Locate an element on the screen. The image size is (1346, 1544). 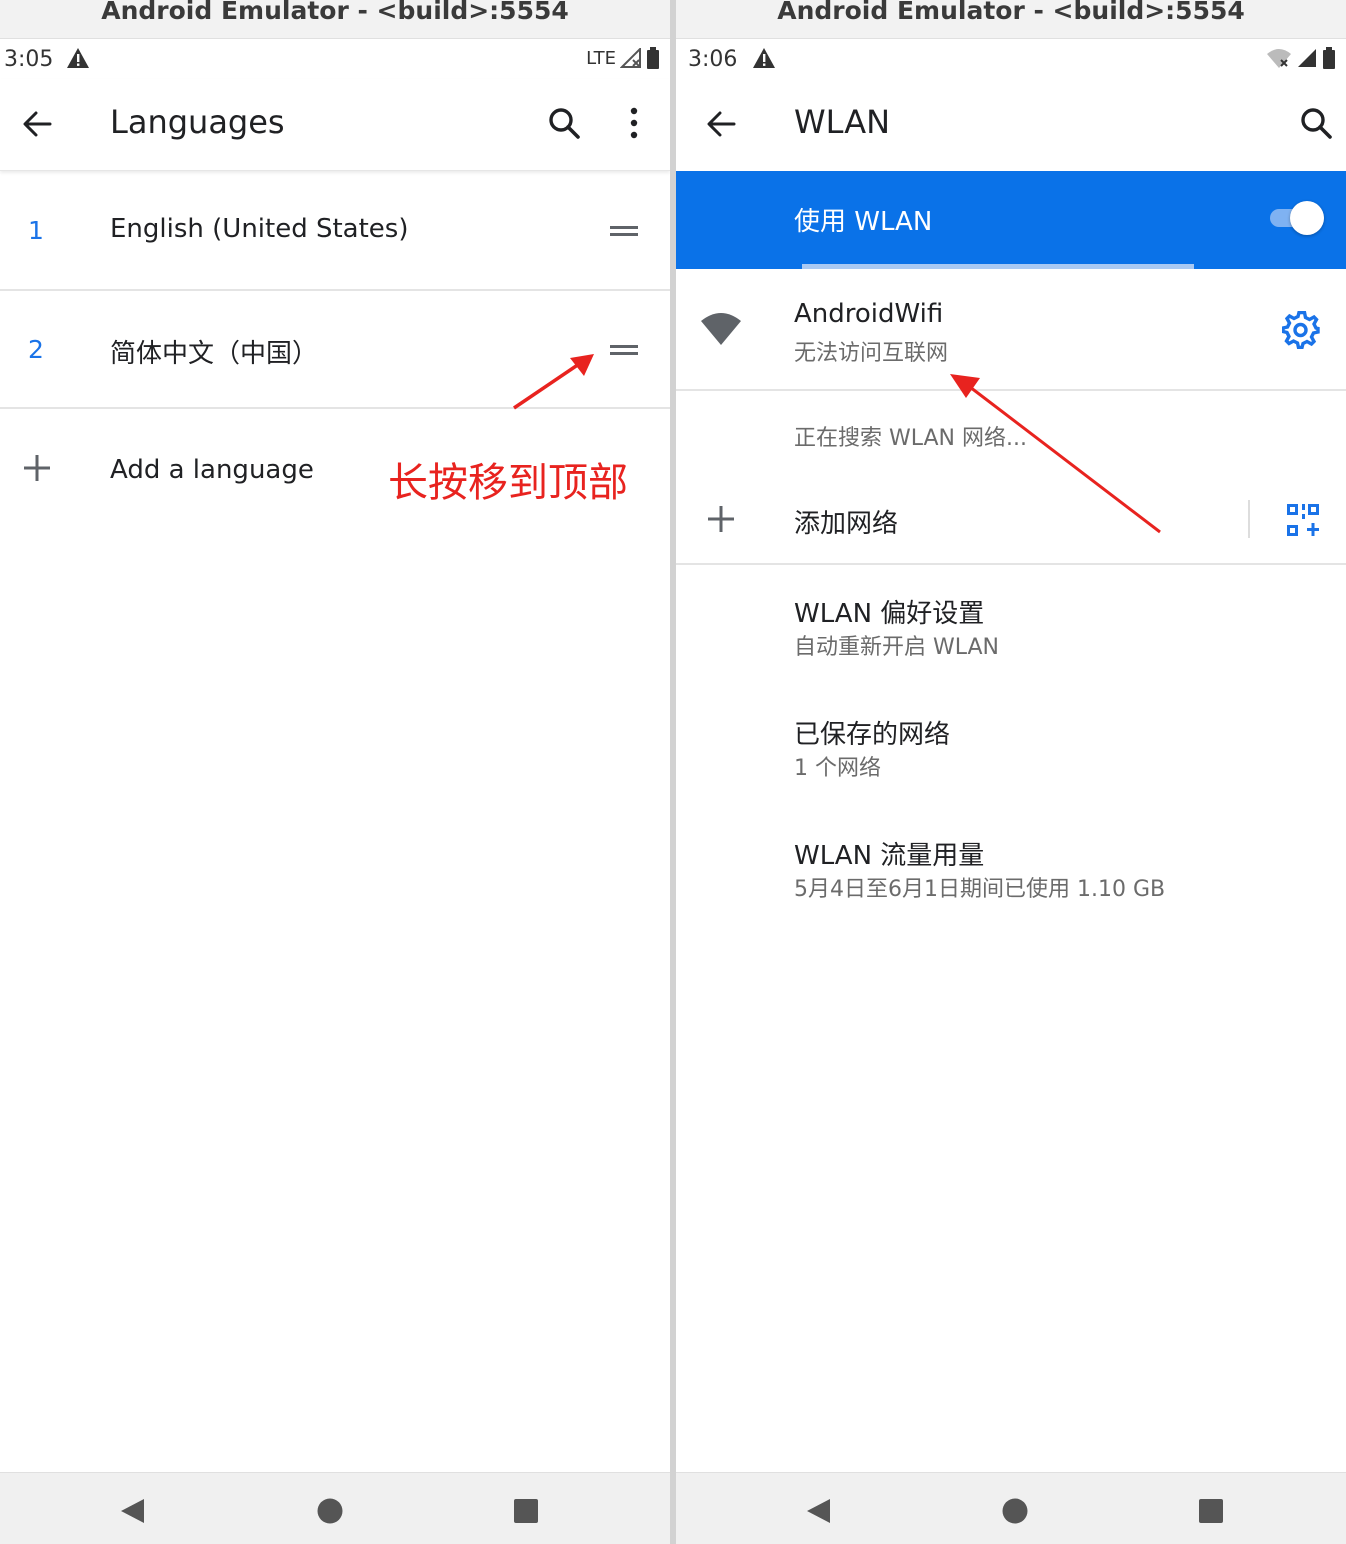
wlan-data-usage-item: WLAN 流量用量 5月4日至6月1日期间已使用 1.10 GB is located at coordinates (1011, 867).